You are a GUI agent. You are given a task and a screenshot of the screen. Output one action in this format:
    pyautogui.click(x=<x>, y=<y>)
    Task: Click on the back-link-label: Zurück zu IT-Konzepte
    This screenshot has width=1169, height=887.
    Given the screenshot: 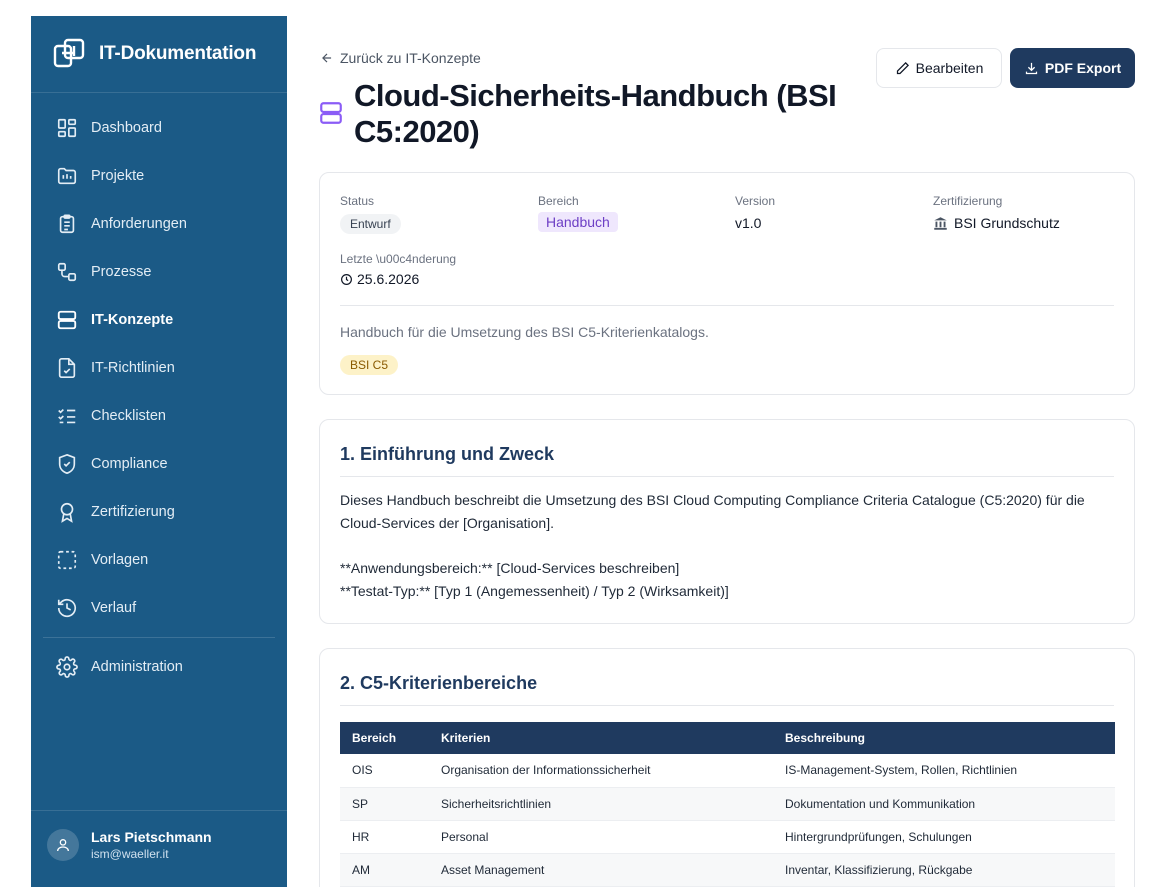 What is the action you would take?
    pyautogui.click(x=410, y=58)
    